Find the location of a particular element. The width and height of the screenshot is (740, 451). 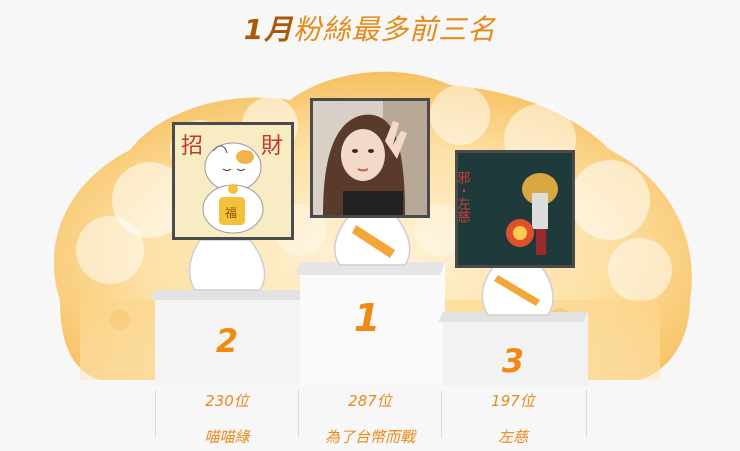

character-caption: 邪・左慈 is located at coordinates (464, 197).